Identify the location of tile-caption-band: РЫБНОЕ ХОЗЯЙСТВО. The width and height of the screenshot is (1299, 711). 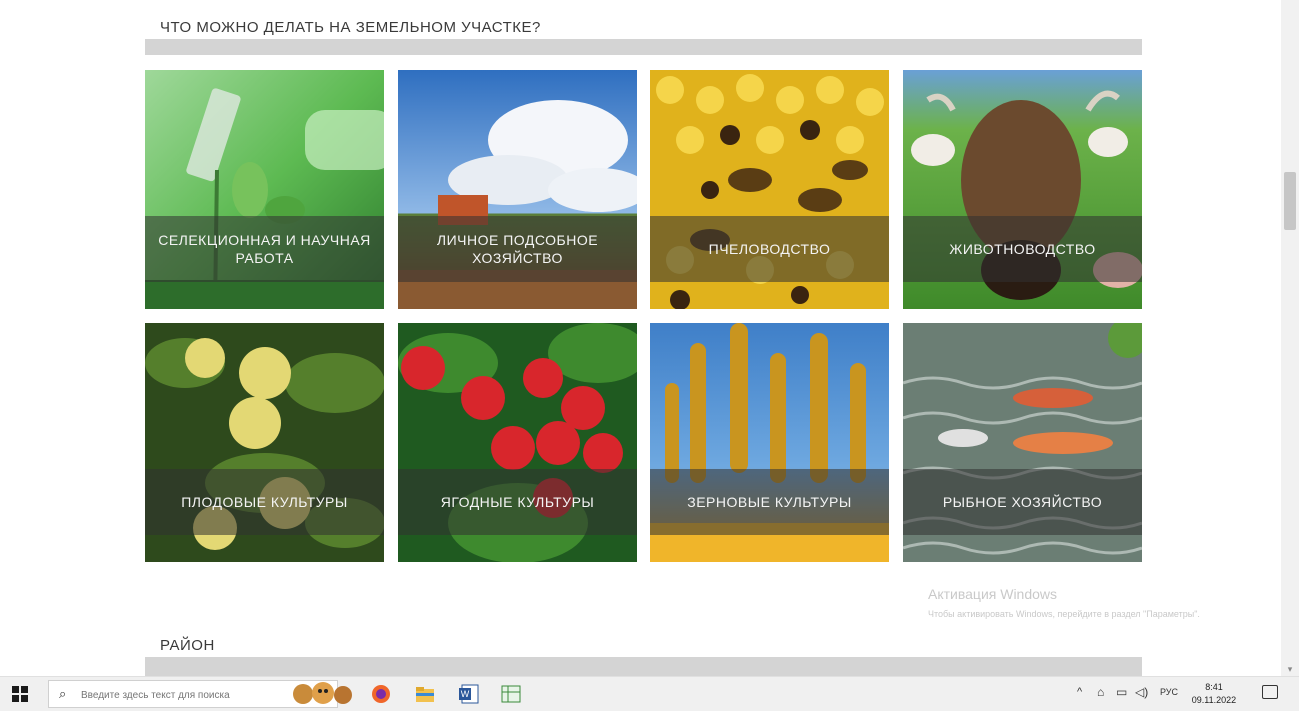
(1022, 502).